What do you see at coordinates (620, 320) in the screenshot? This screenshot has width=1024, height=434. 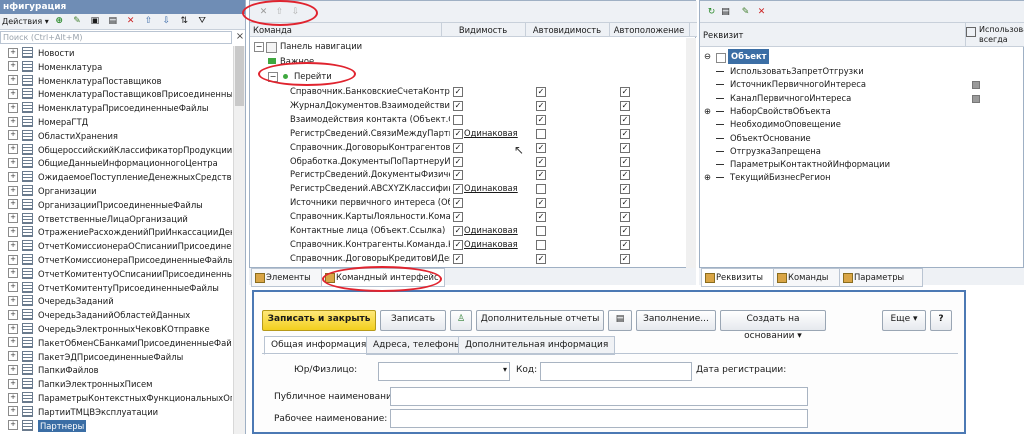 I see `print-button: ▤` at bounding box center [620, 320].